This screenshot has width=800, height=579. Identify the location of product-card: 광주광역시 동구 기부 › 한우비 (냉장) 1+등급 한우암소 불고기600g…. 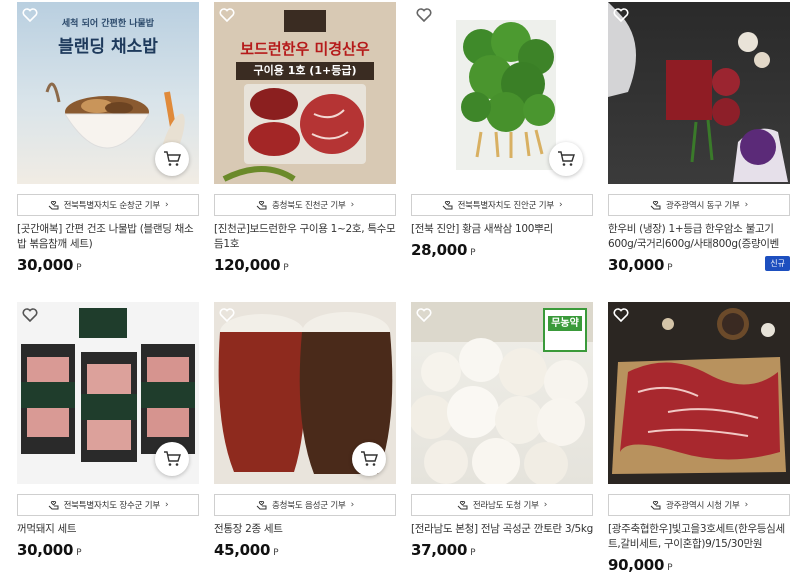
(699, 138).